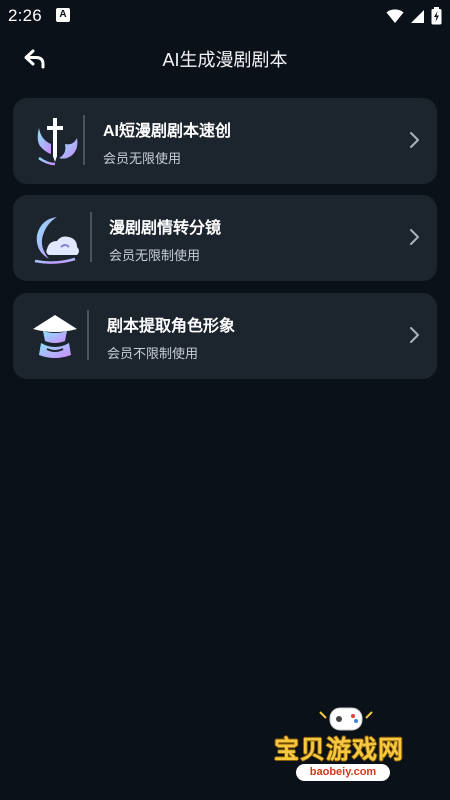 The width and height of the screenshot is (450, 800). Describe the element at coordinates (57, 142) in the screenshot. I see `sword-shield-icon` at that location.